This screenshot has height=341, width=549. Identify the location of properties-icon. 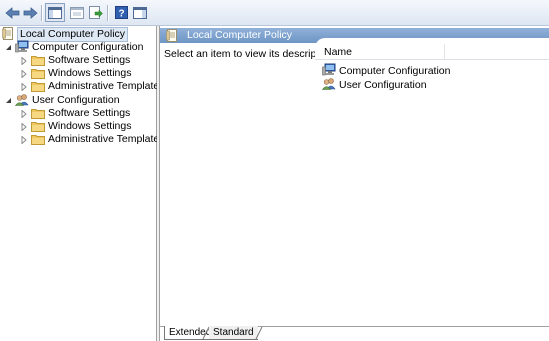
(77, 12).